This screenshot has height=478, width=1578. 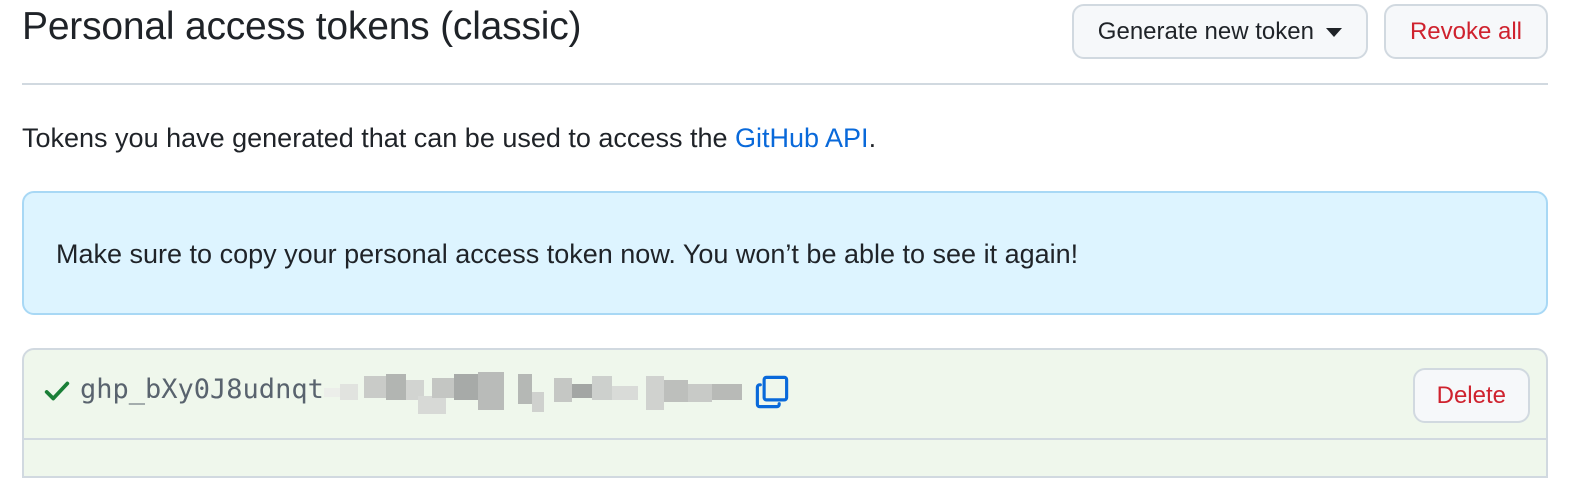 What do you see at coordinates (202, 390) in the screenshot?
I see `token-value: ghp_bXy0J8udnqt` at bounding box center [202, 390].